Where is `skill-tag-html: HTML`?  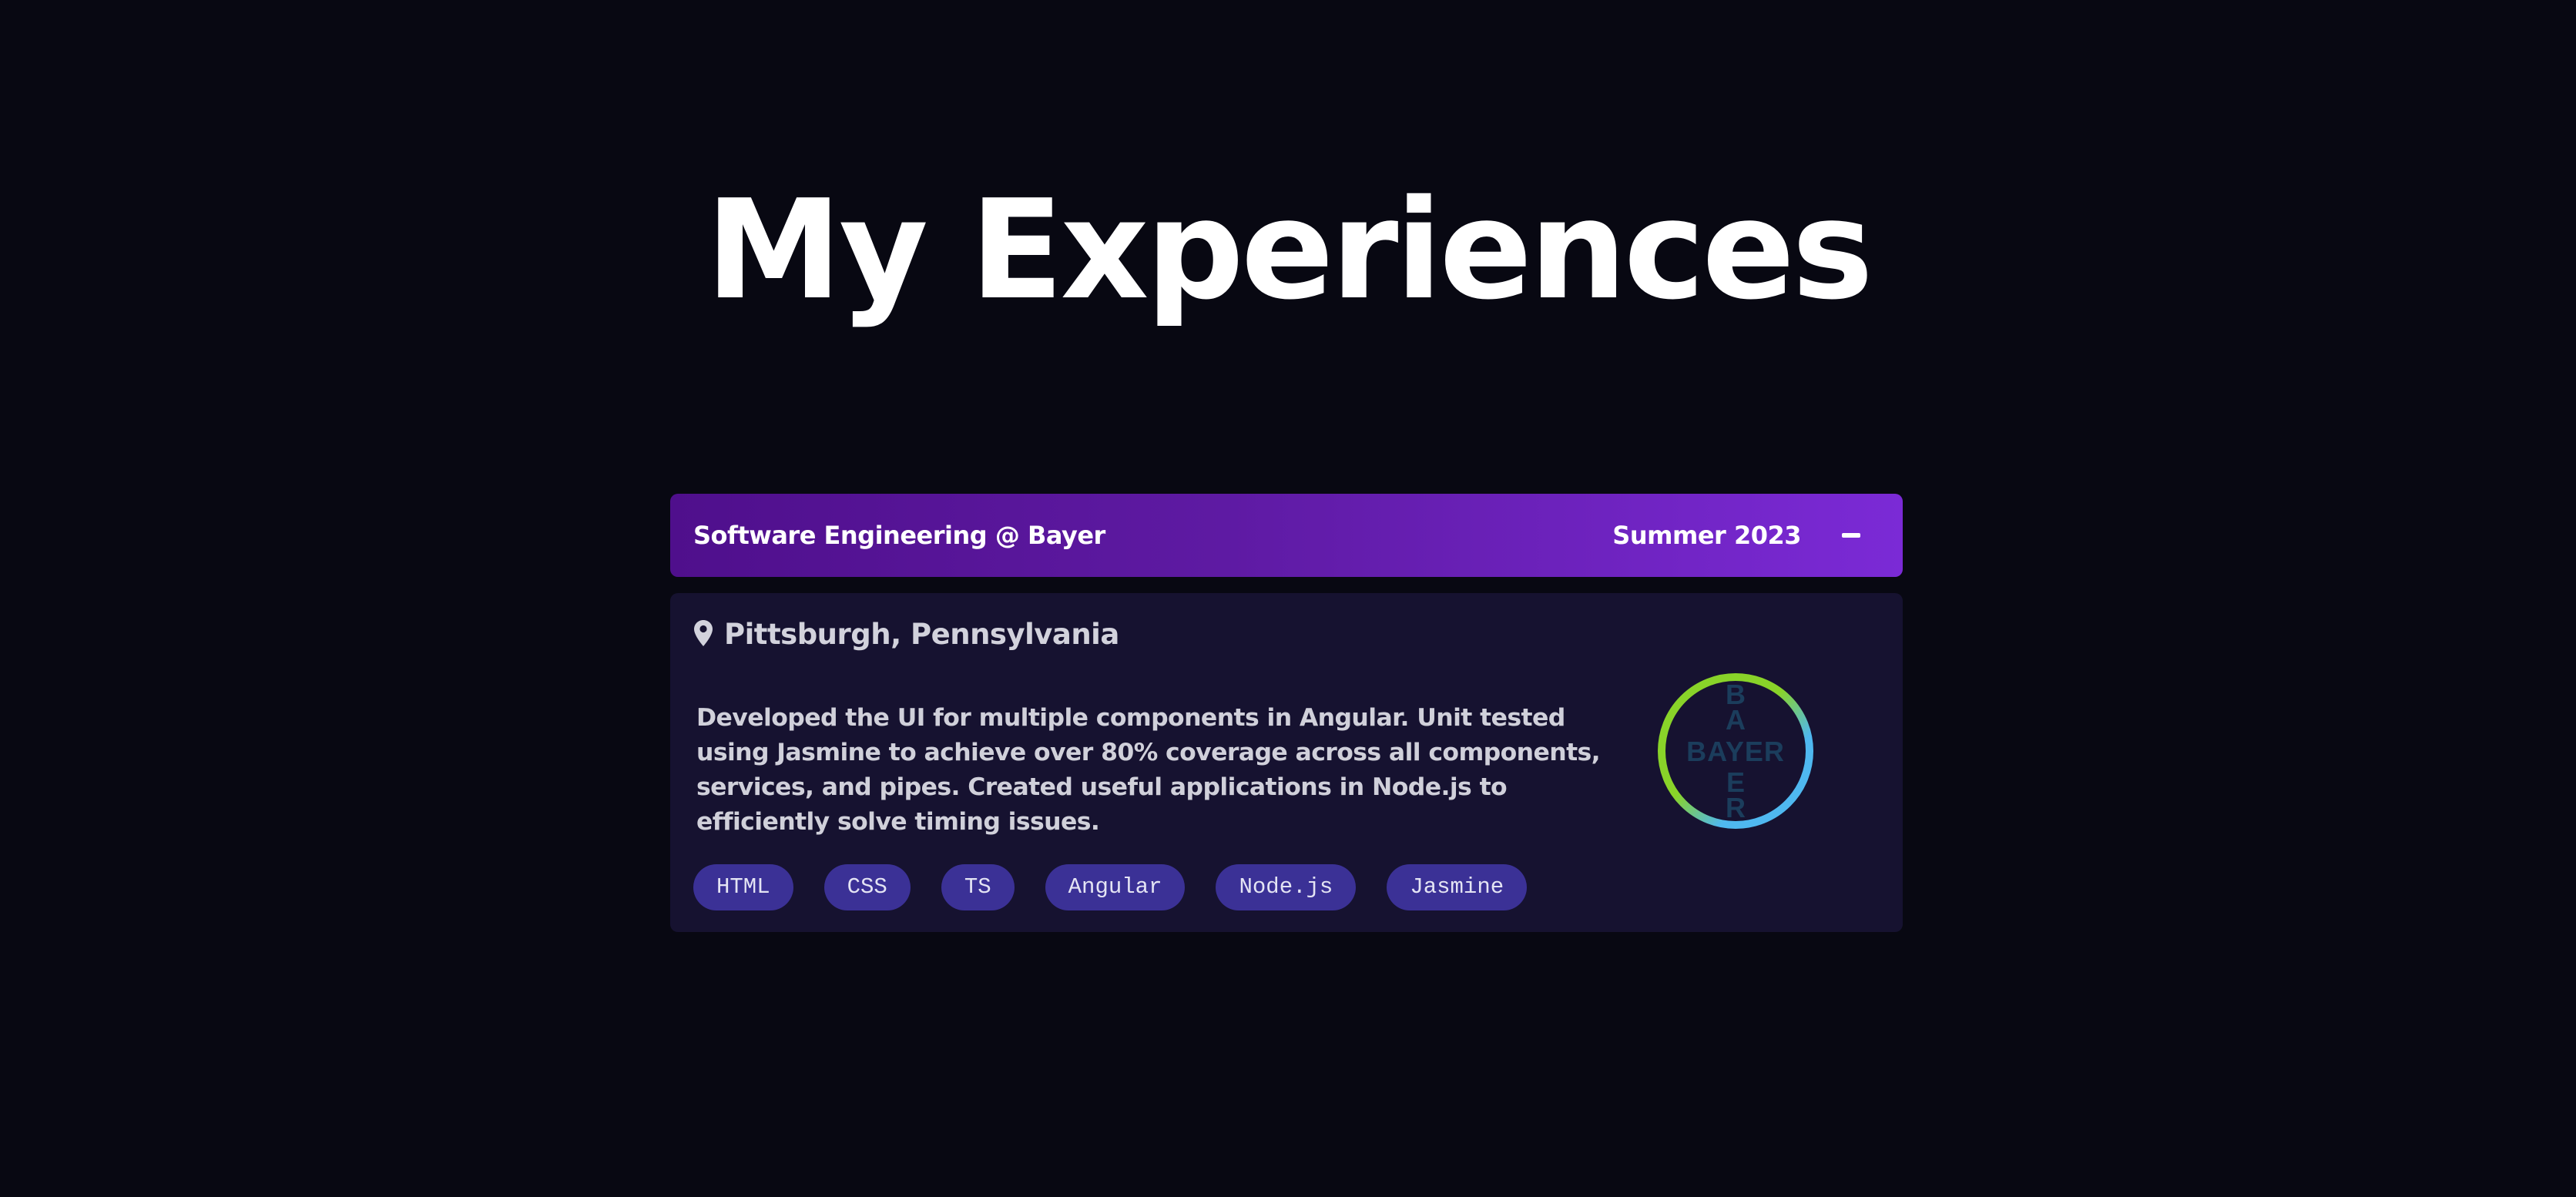
skill-tag-html: HTML is located at coordinates (743, 887).